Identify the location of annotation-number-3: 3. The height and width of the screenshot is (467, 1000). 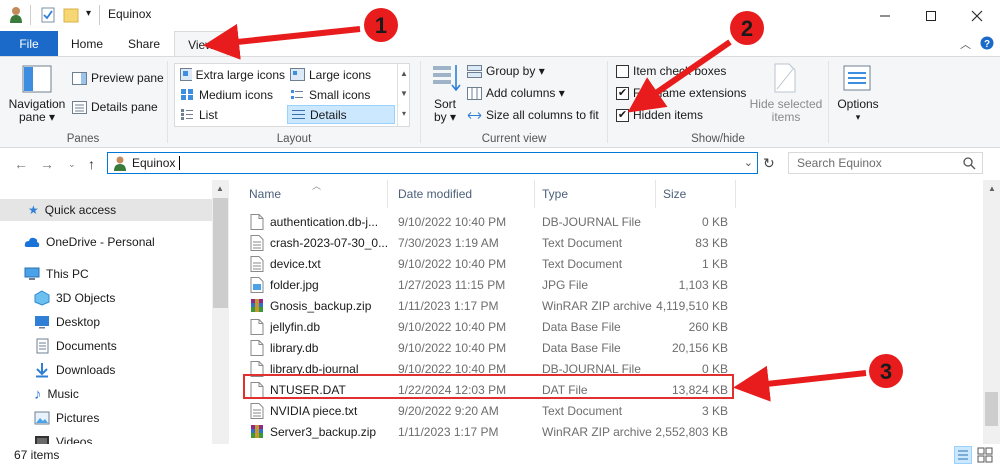
(886, 371).